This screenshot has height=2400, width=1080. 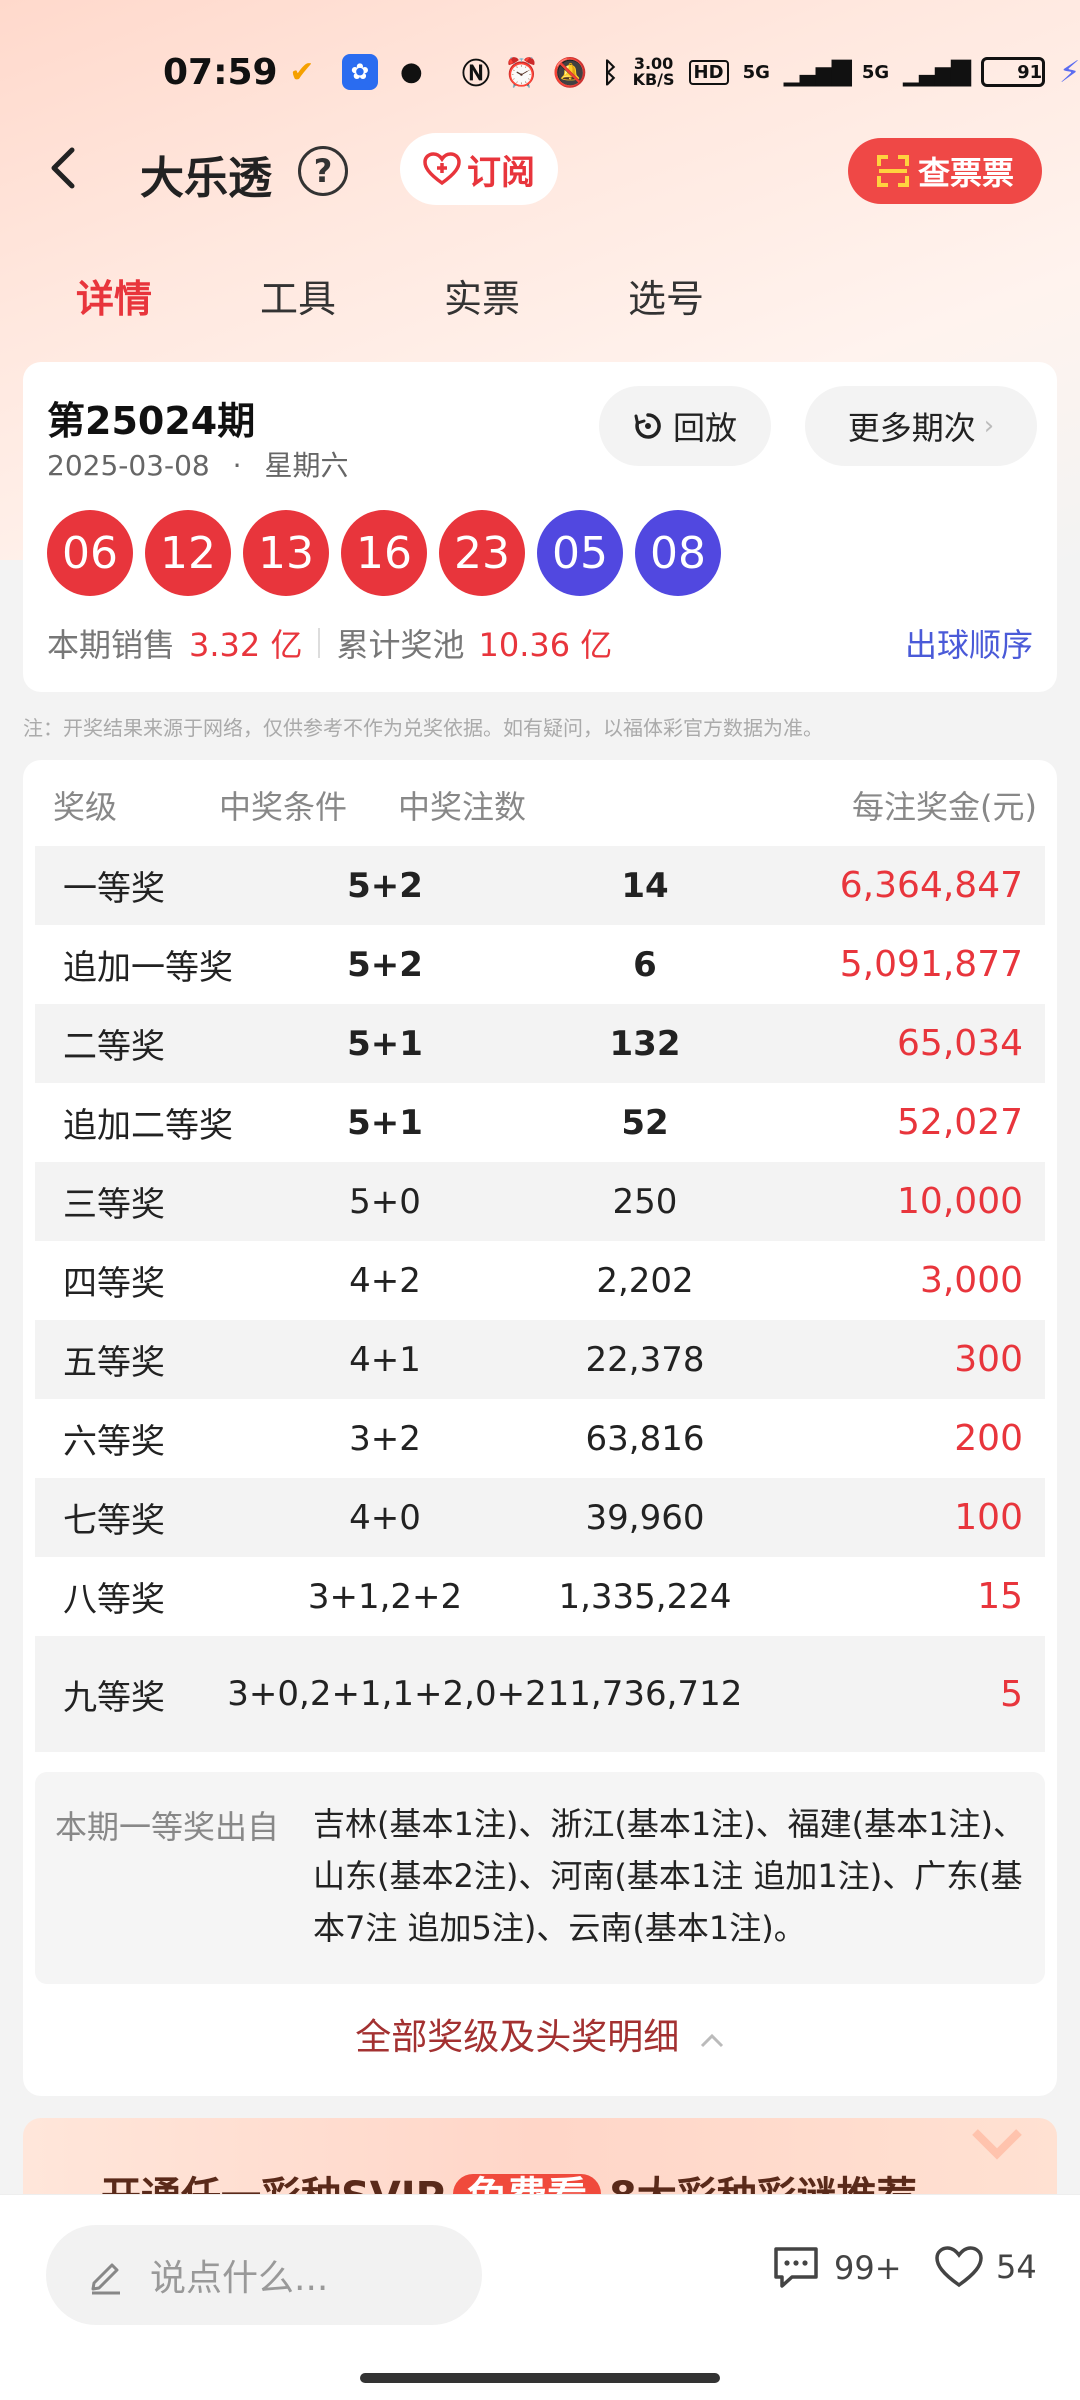 I want to click on red-ball: 13, so click(x=286, y=553).